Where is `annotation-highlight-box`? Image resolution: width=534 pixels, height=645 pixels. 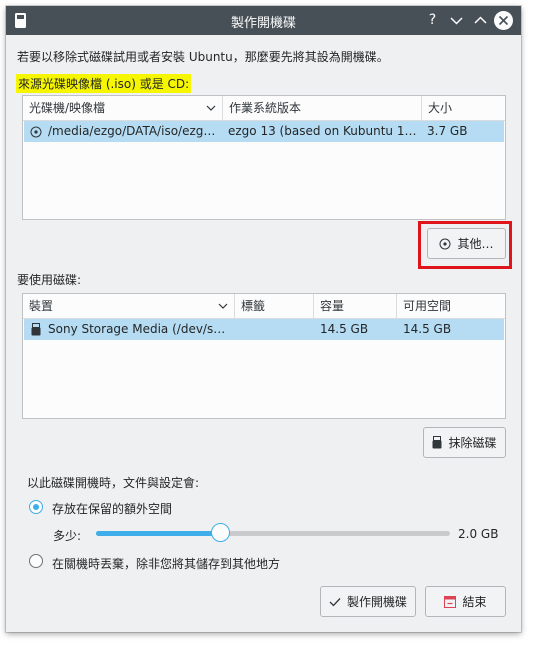 annotation-highlight-box is located at coordinates (465, 245).